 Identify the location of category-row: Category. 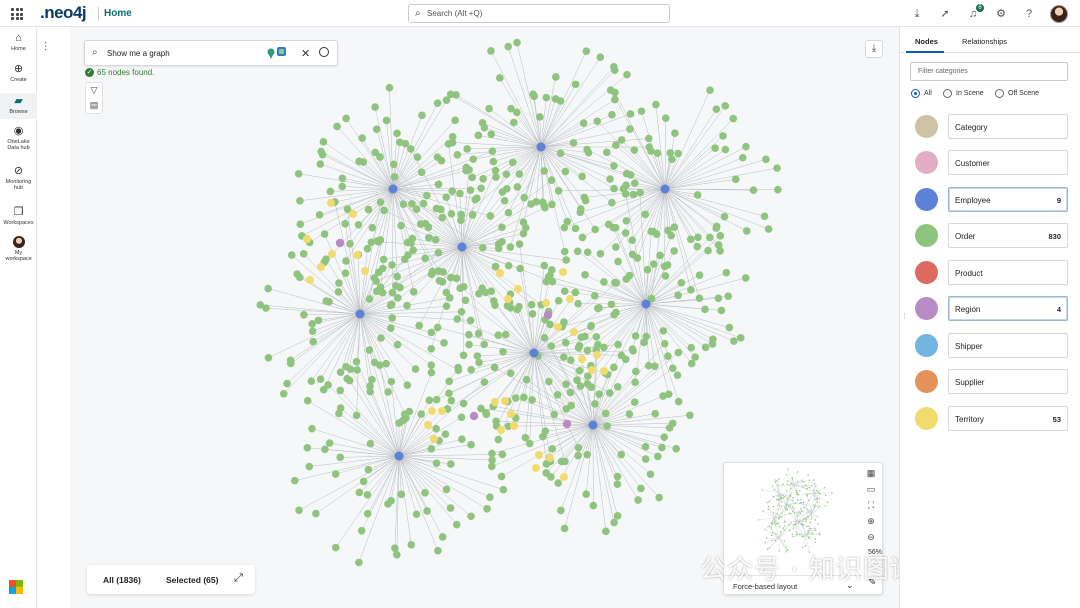
(992, 127).